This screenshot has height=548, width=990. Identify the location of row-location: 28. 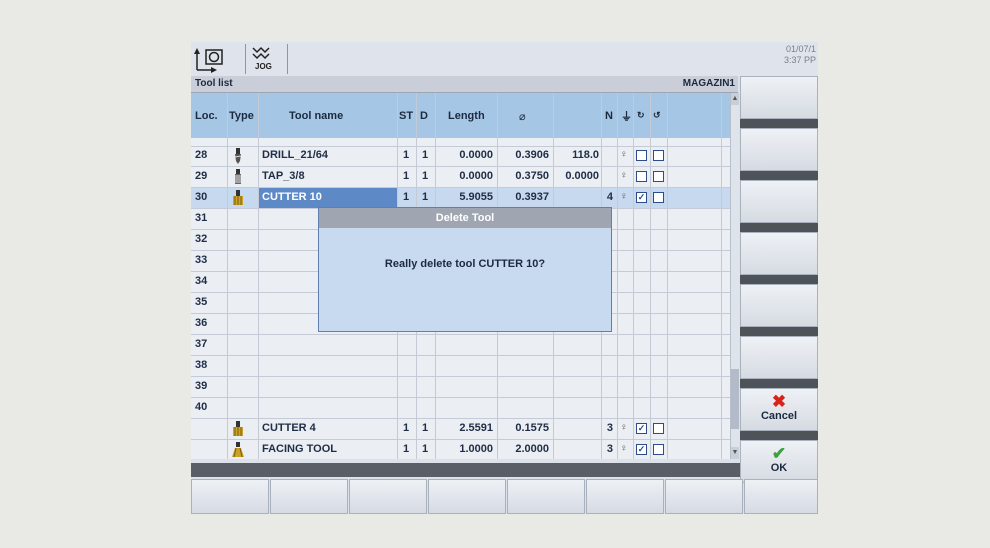
(201, 155).